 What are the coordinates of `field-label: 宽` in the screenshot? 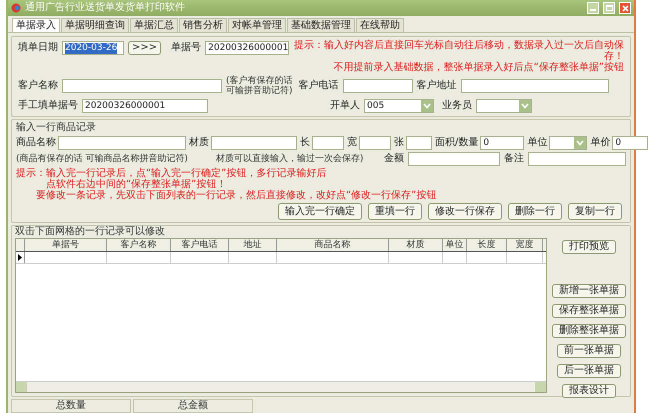 It's located at (352, 143).